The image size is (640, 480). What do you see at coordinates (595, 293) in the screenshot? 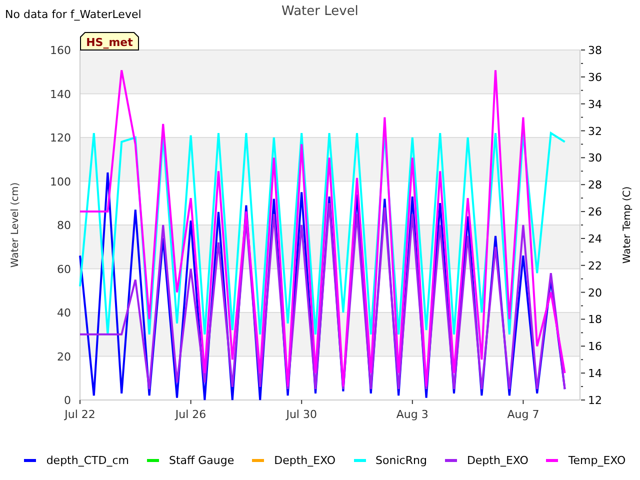
I see `y2-tick-label: 20` at bounding box center [595, 293].